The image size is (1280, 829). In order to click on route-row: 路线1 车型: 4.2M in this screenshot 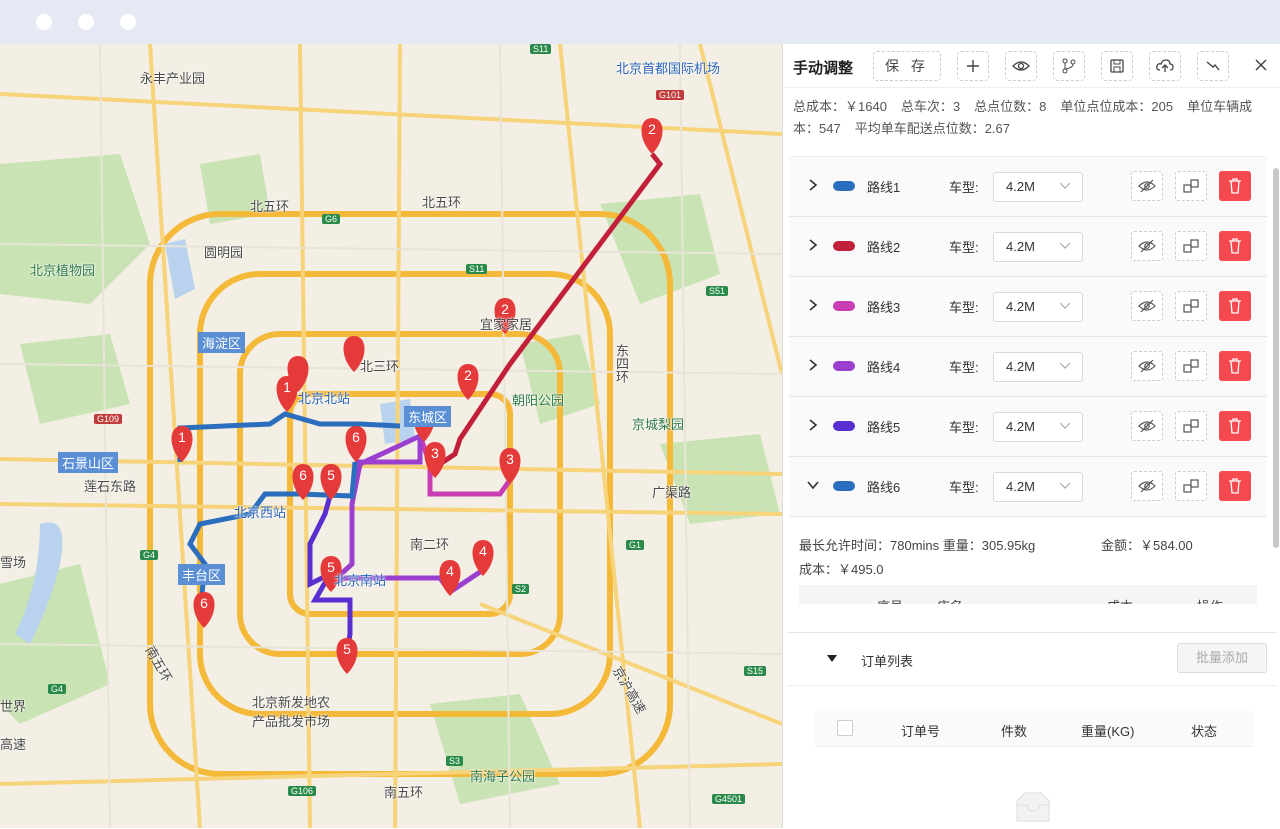, I will do `click(1028, 187)`.